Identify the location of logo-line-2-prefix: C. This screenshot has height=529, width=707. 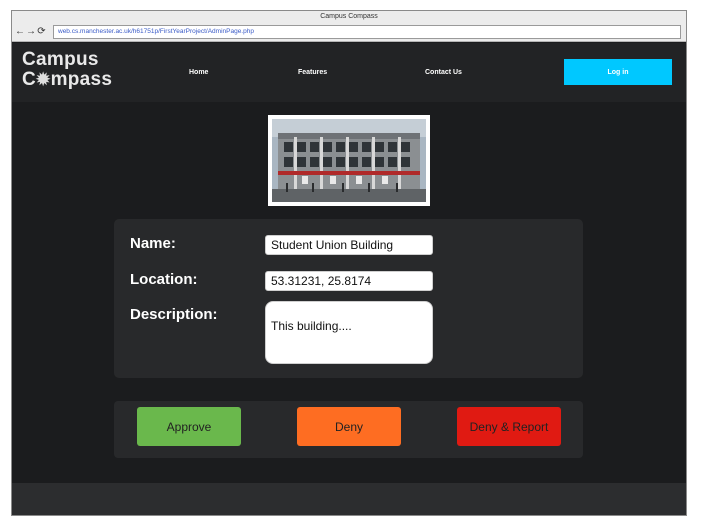
(29, 79).